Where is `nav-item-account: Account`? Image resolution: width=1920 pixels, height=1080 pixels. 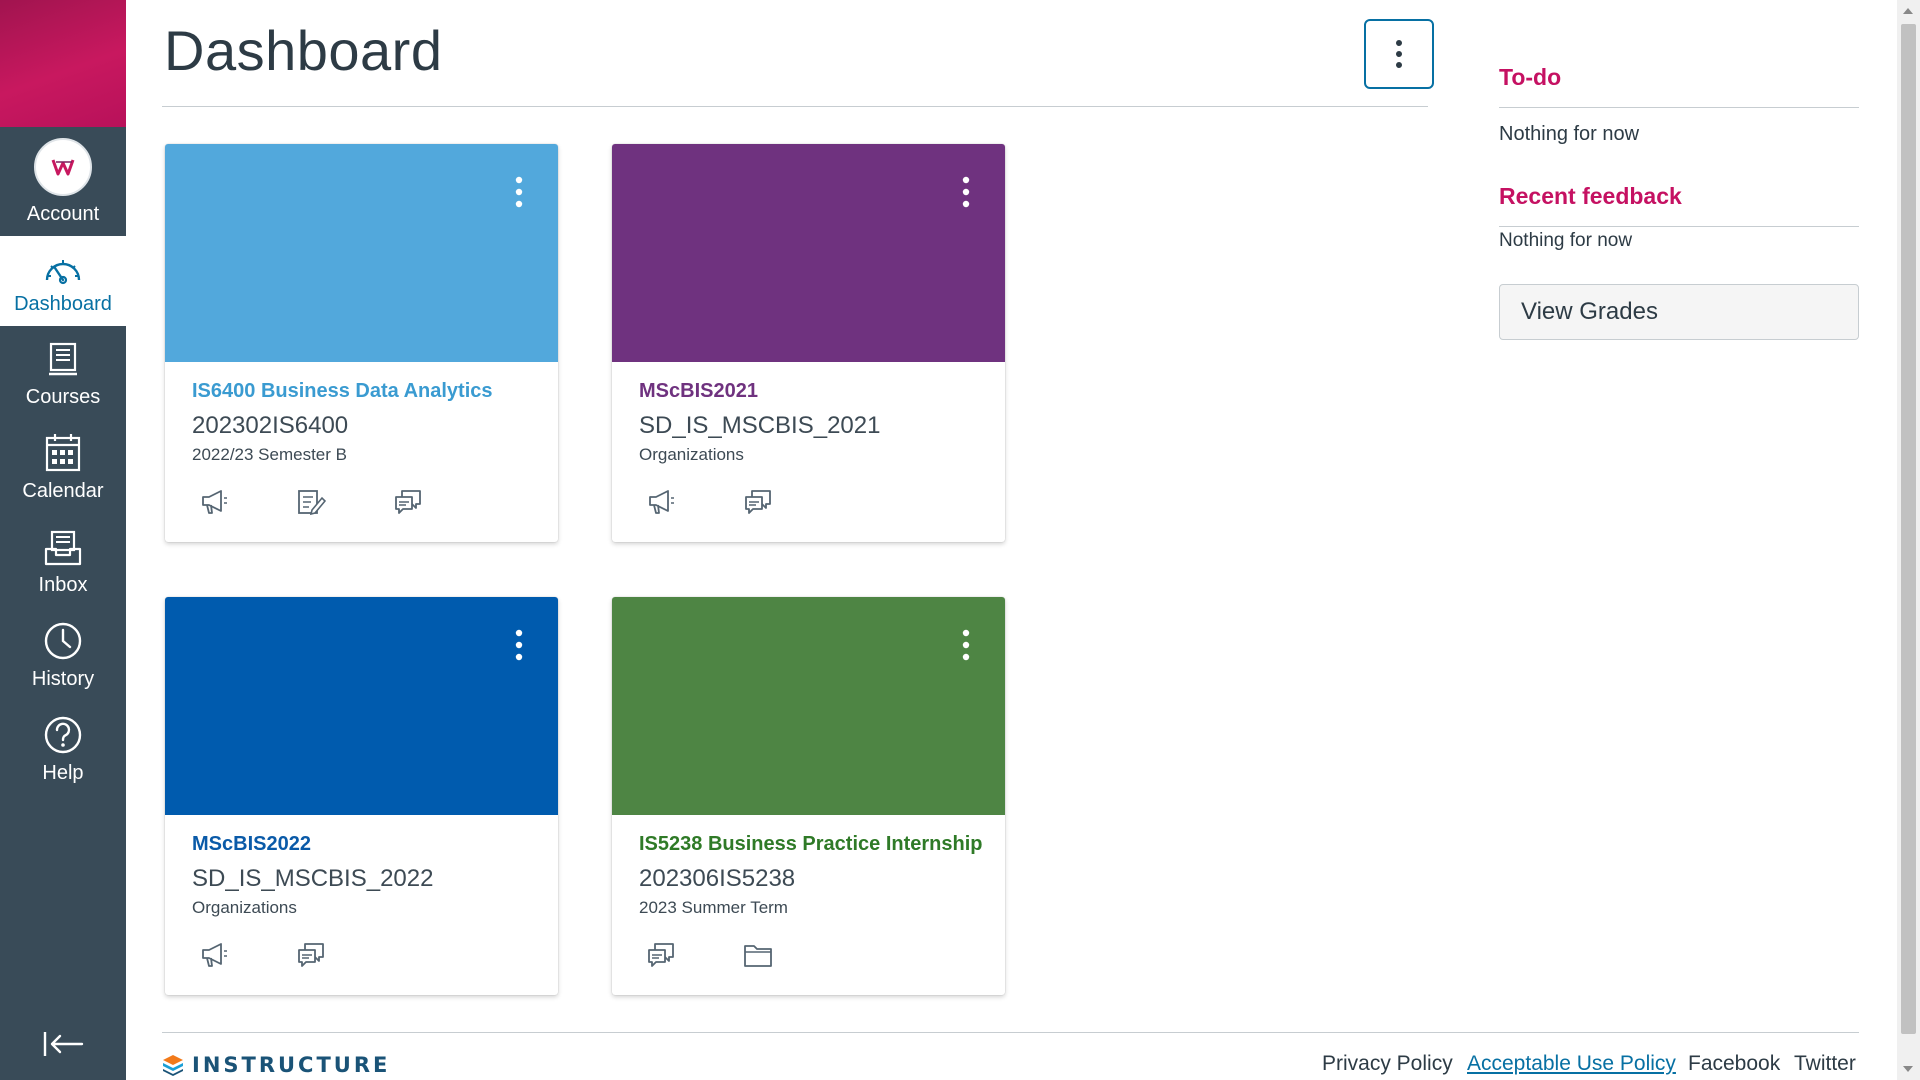 nav-item-account: Account is located at coordinates (63, 181).